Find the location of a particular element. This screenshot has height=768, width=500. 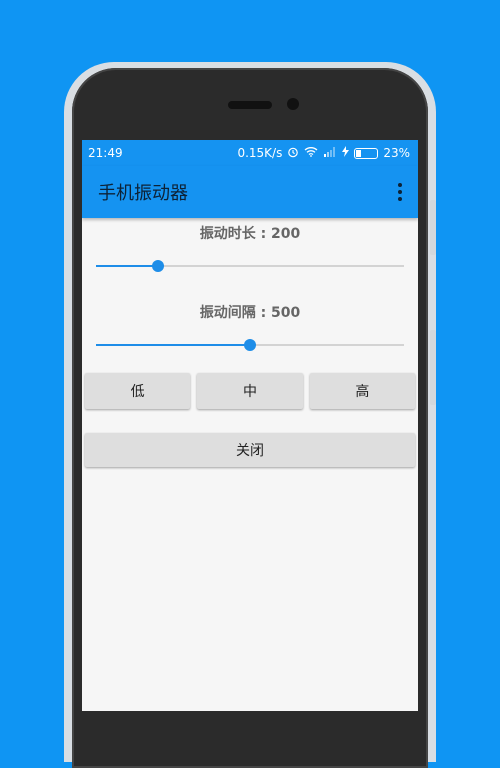

signal-icon is located at coordinates (330, 153).